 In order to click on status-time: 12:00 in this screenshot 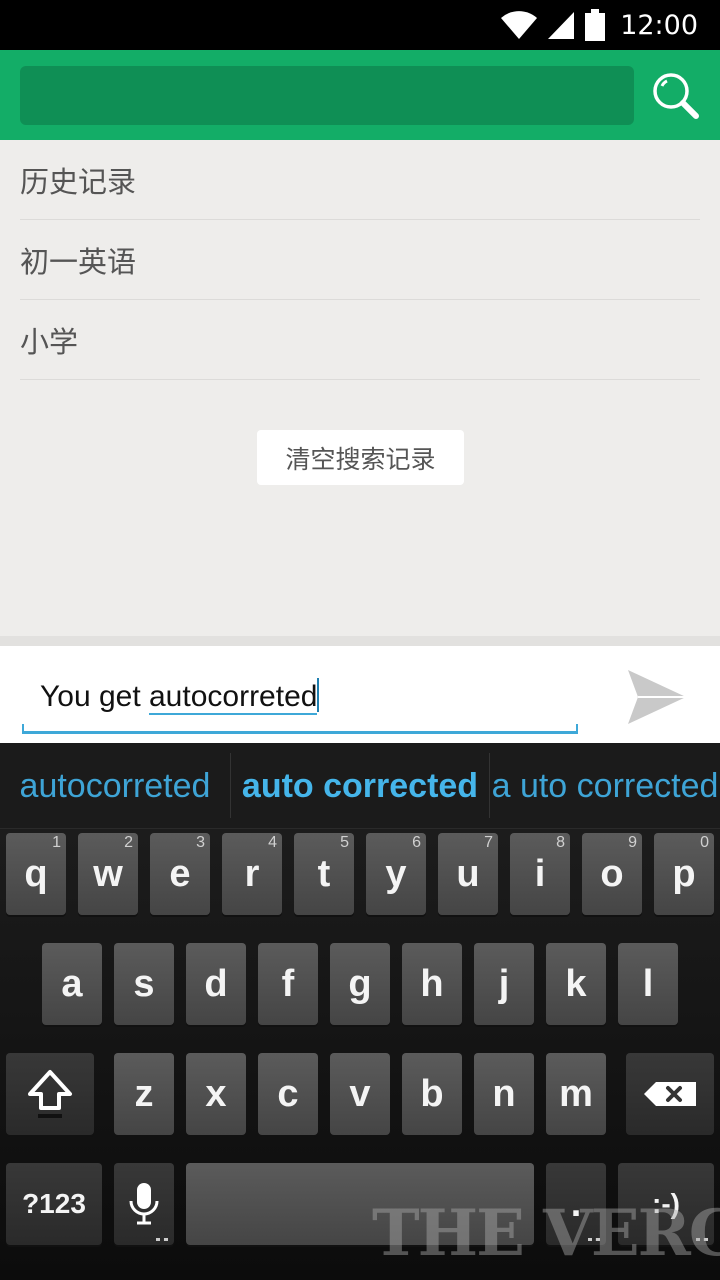, I will do `click(659, 25)`.